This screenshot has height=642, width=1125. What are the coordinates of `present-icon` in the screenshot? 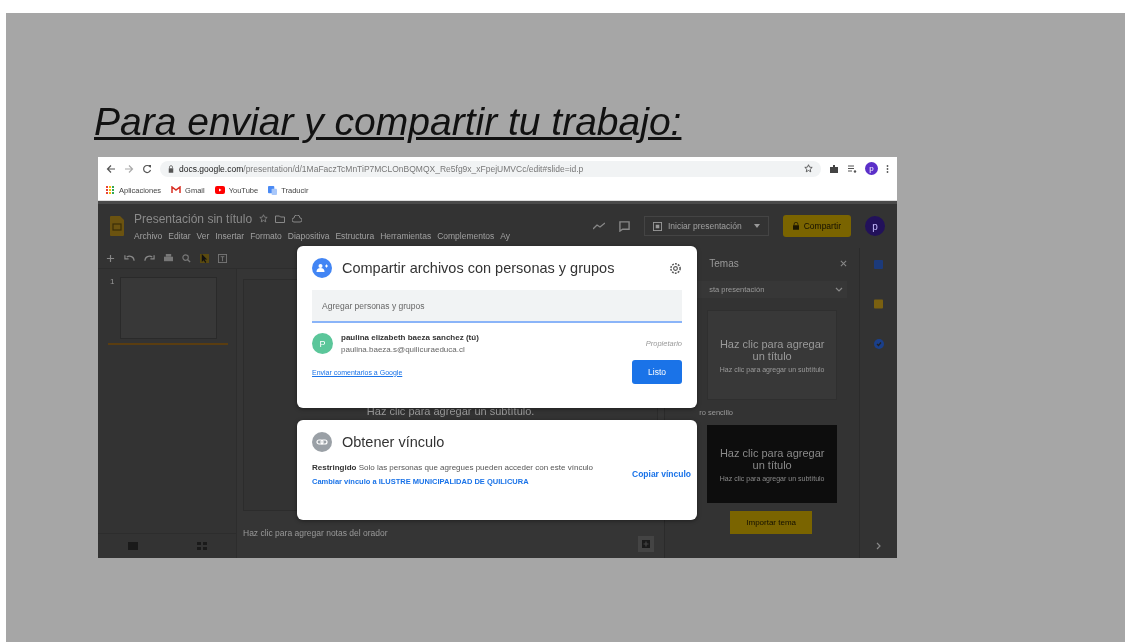 It's located at (657, 226).